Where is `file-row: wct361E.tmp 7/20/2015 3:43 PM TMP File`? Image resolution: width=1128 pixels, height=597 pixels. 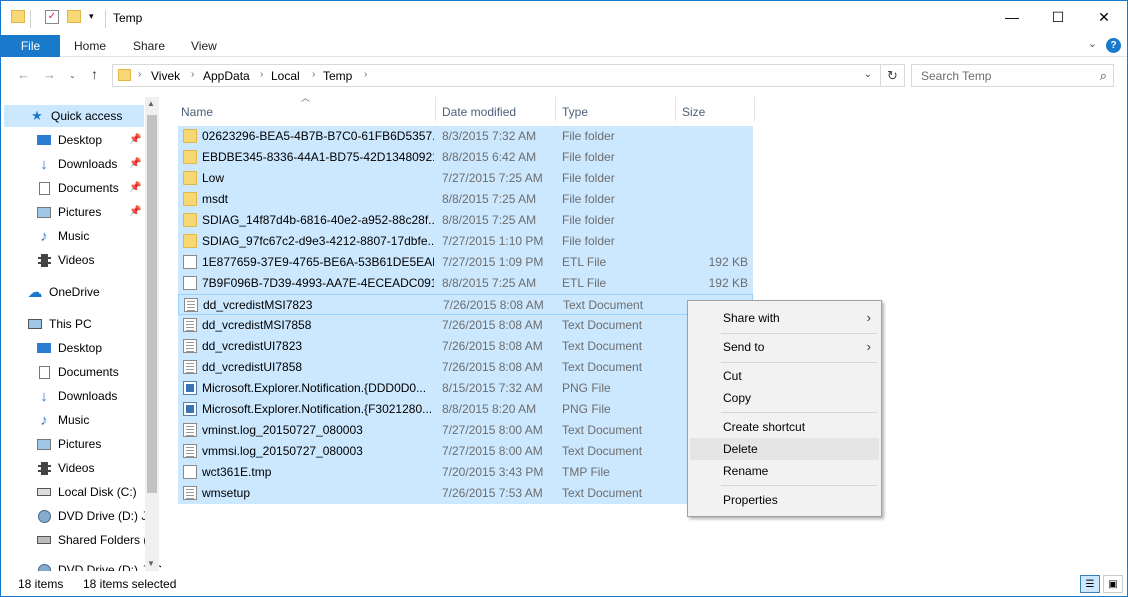
file-row: wct361E.tmp 7/20/2015 3:43 PM TMP File is located at coordinates (465, 472).